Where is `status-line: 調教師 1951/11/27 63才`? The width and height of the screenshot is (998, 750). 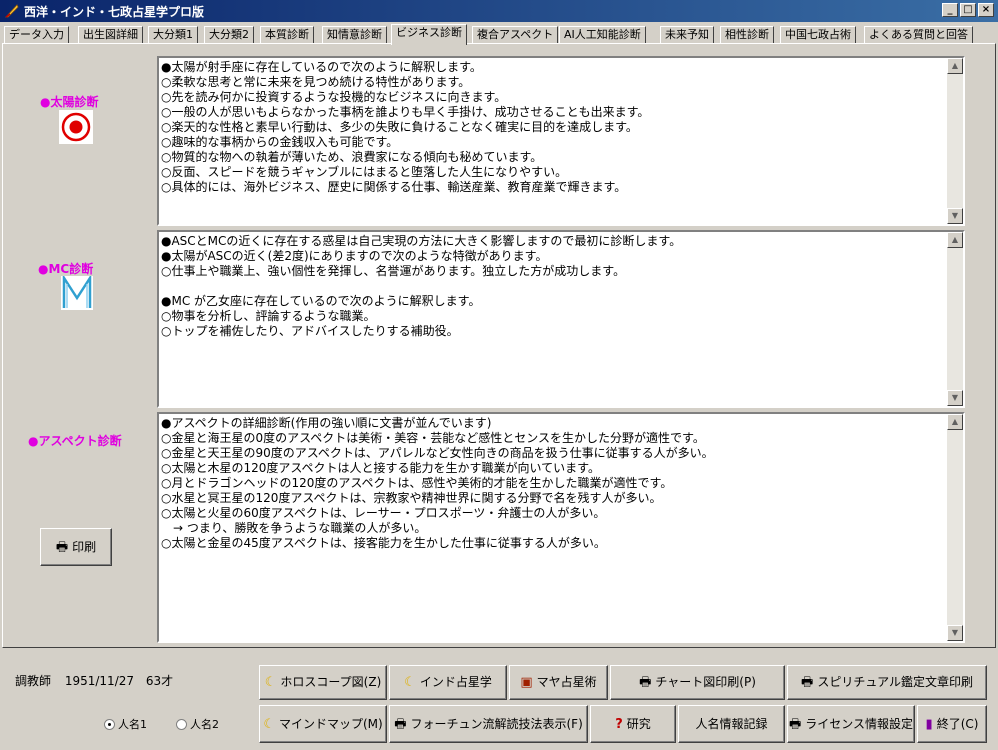
status-line: 調教師 1951/11/27 63才 is located at coordinates (94, 680).